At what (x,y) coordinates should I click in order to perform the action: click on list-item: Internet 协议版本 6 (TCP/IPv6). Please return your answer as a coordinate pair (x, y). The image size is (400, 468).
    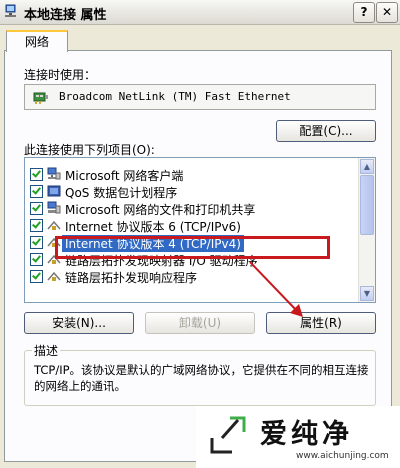
    Looking at the image, I should click on (190, 225).